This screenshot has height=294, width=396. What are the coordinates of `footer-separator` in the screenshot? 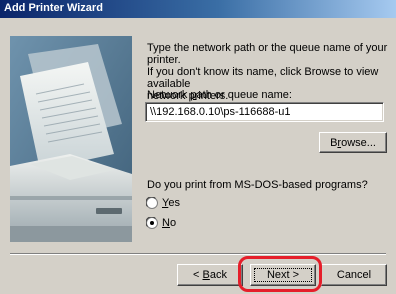 It's located at (198, 254).